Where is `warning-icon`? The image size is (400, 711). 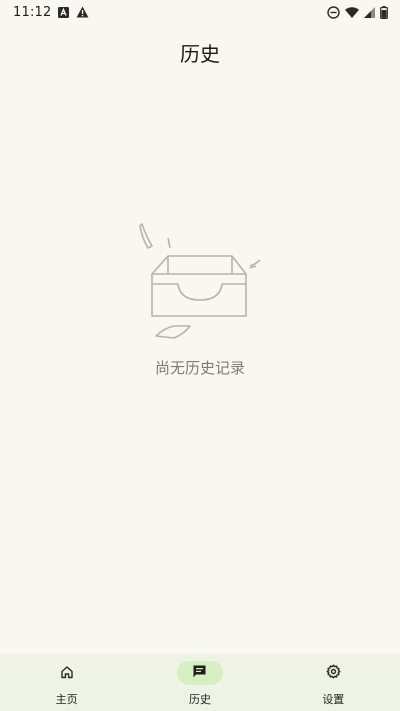 warning-icon is located at coordinates (82, 12).